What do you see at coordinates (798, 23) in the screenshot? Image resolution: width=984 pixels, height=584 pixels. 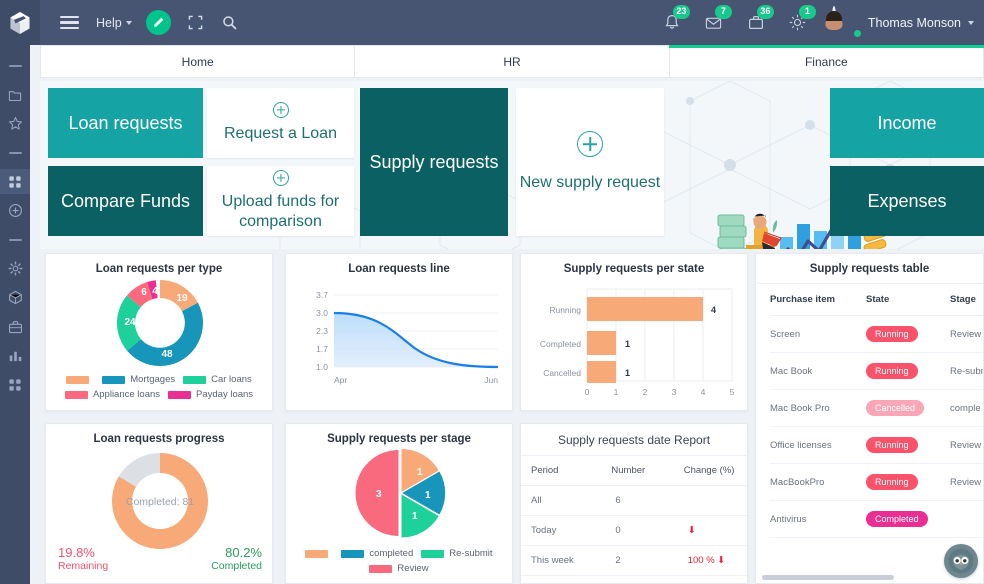 I see `settings-button: 1` at bounding box center [798, 23].